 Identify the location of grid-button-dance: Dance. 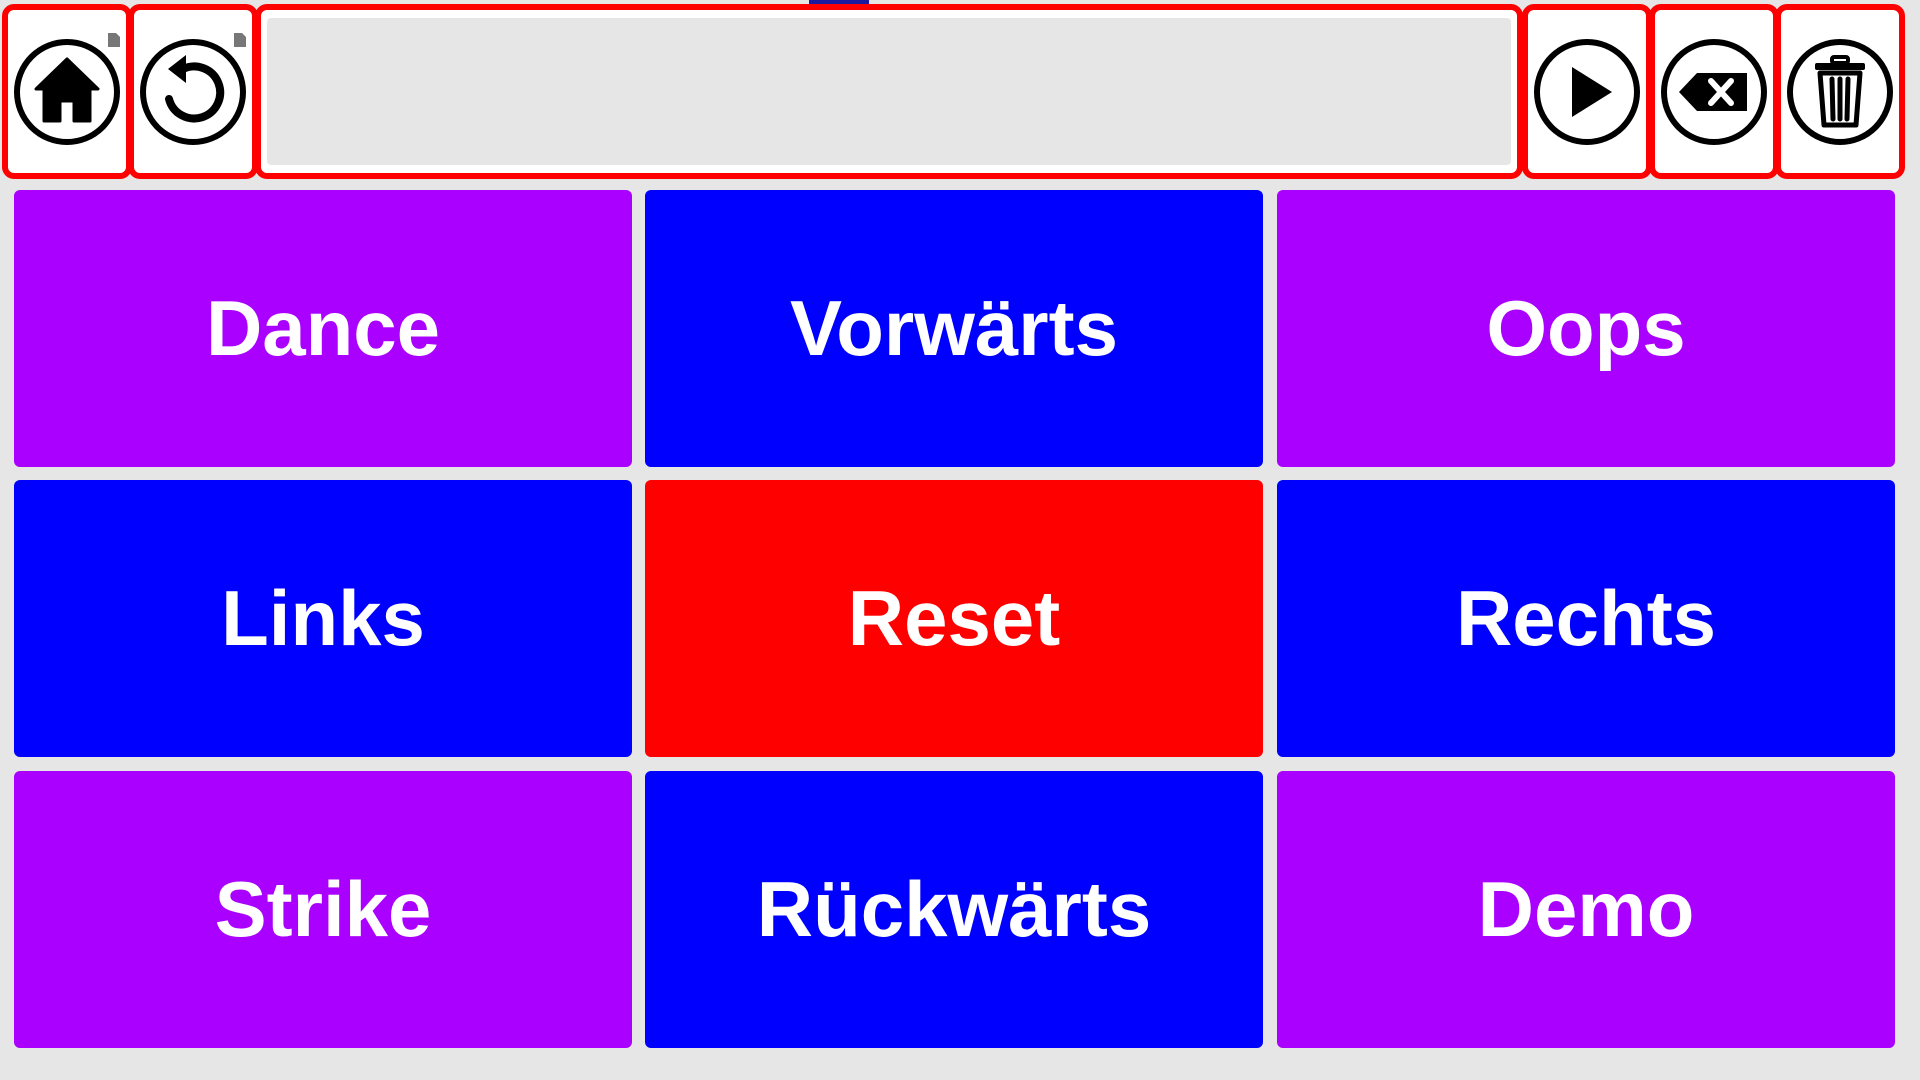
(323, 328).